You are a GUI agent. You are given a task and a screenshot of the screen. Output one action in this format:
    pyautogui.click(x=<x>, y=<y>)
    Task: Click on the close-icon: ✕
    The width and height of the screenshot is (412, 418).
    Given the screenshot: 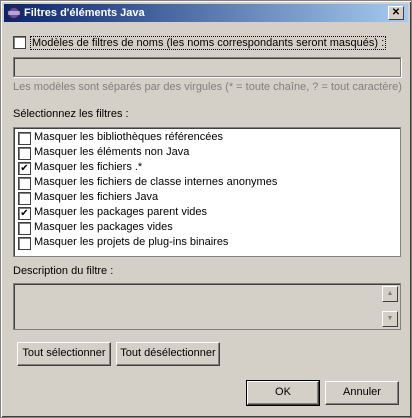 What is the action you would take?
    pyautogui.click(x=396, y=12)
    